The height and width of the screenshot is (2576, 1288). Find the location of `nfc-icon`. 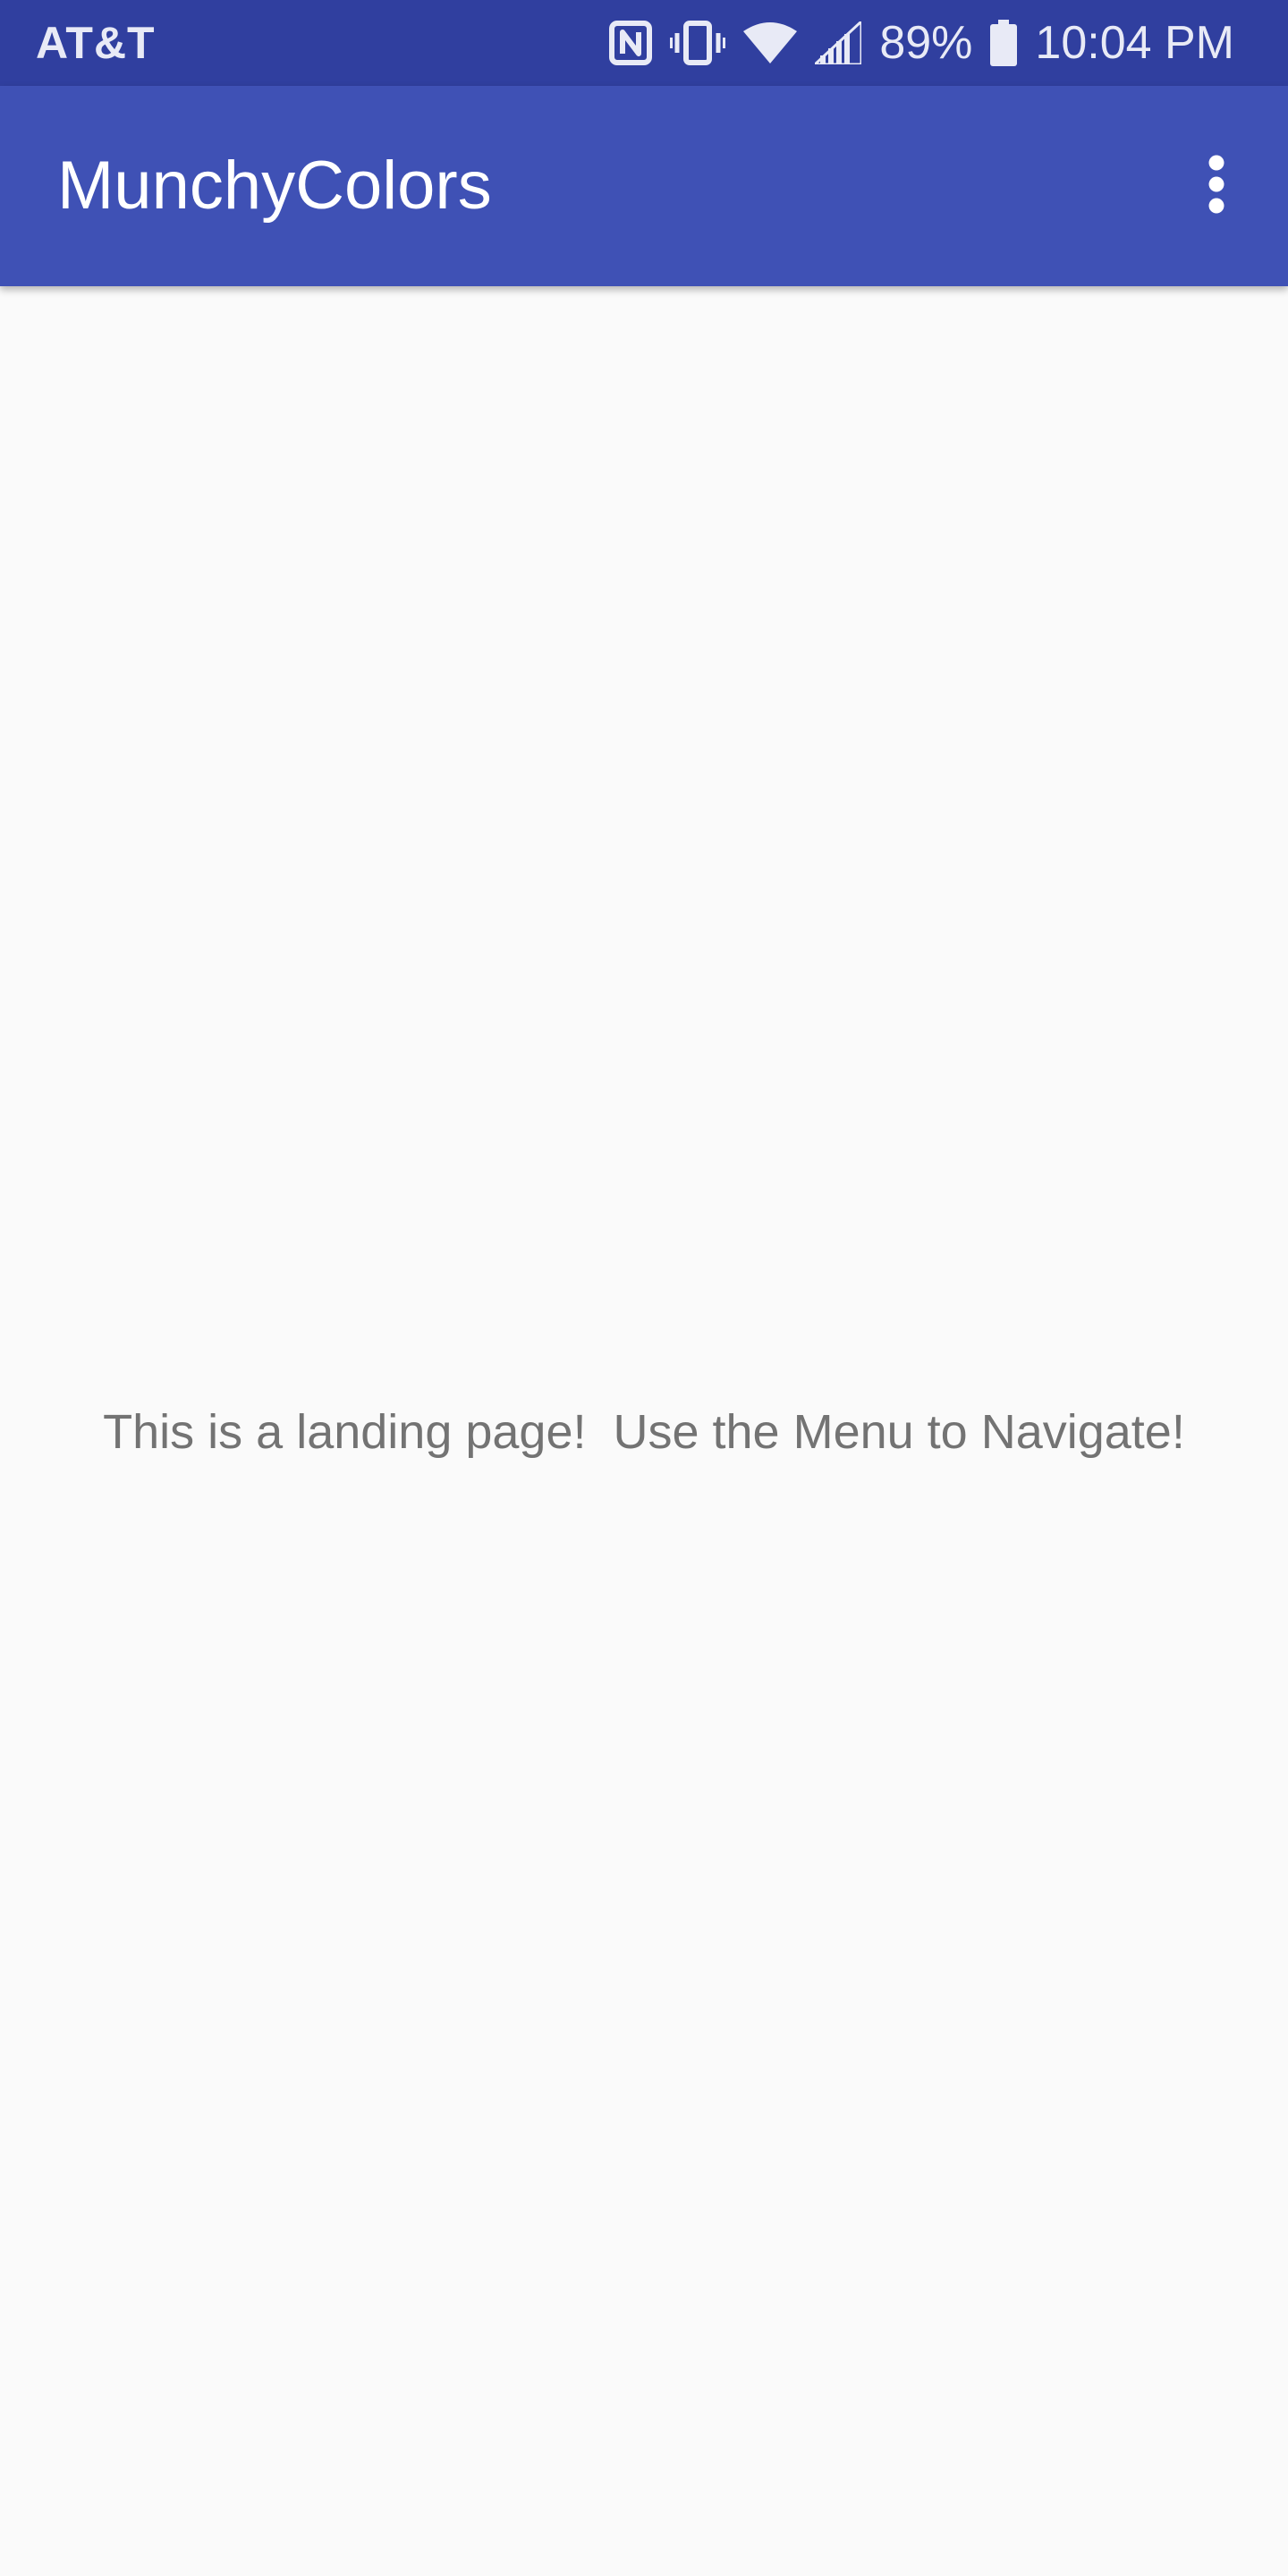

nfc-icon is located at coordinates (631, 43).